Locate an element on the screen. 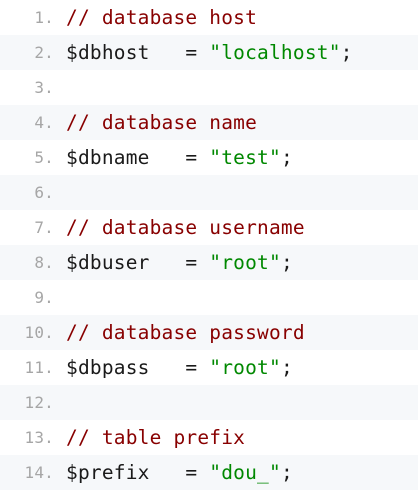  code-line: 4. // database name is located at coordinates (209, 122).